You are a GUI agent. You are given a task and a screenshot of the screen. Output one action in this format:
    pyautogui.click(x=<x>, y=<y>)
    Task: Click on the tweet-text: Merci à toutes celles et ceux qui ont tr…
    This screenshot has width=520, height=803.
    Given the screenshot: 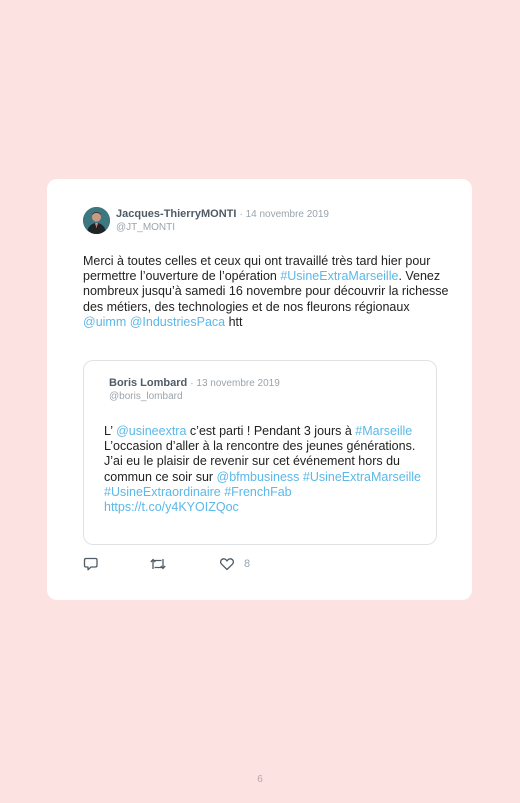 What is the action you would take?
    pyautogui.click(x=268, y=292)
    